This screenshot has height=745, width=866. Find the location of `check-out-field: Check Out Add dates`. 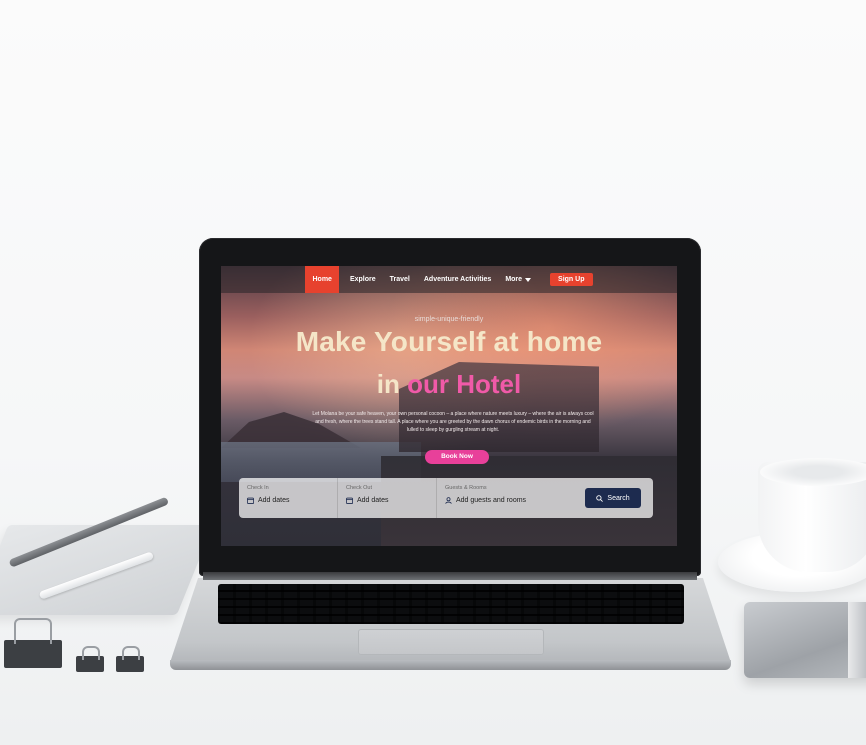

check-out-field: Check Out Add dates is located at coordinates (387, 498).